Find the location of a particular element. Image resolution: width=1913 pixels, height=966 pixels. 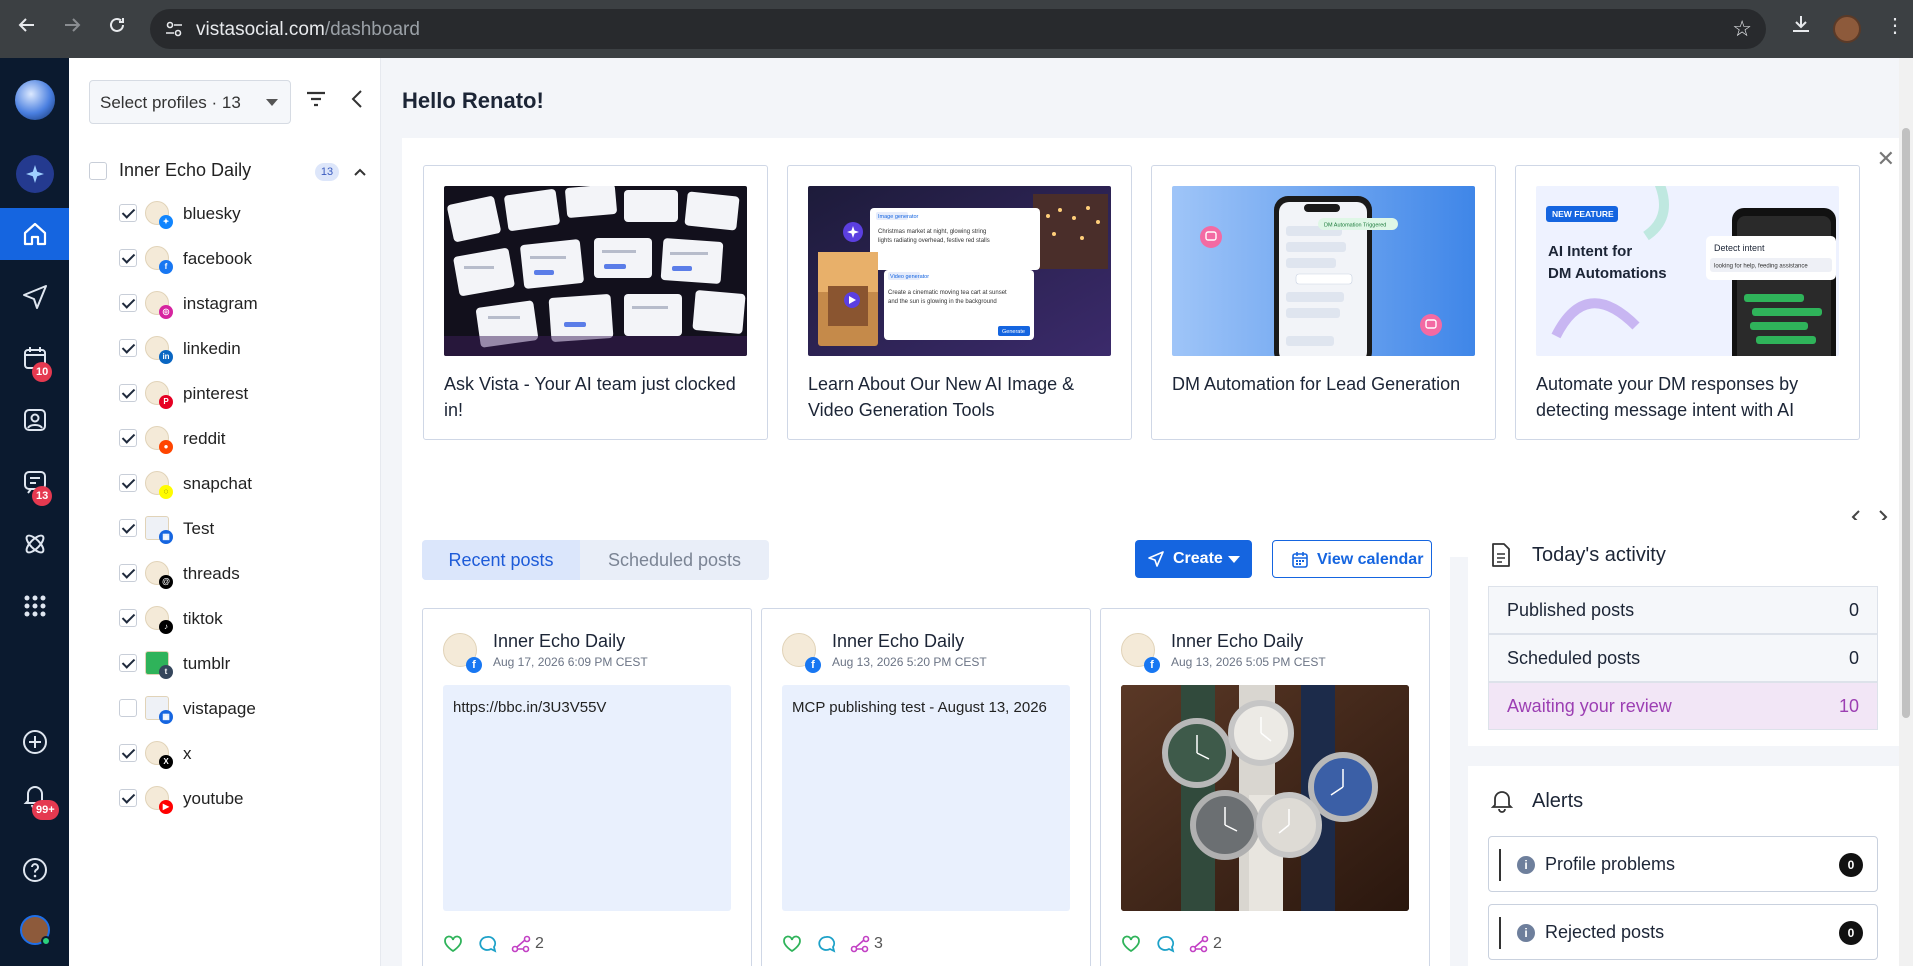

profile-name: tumblr is located at coordinates (207, 663).